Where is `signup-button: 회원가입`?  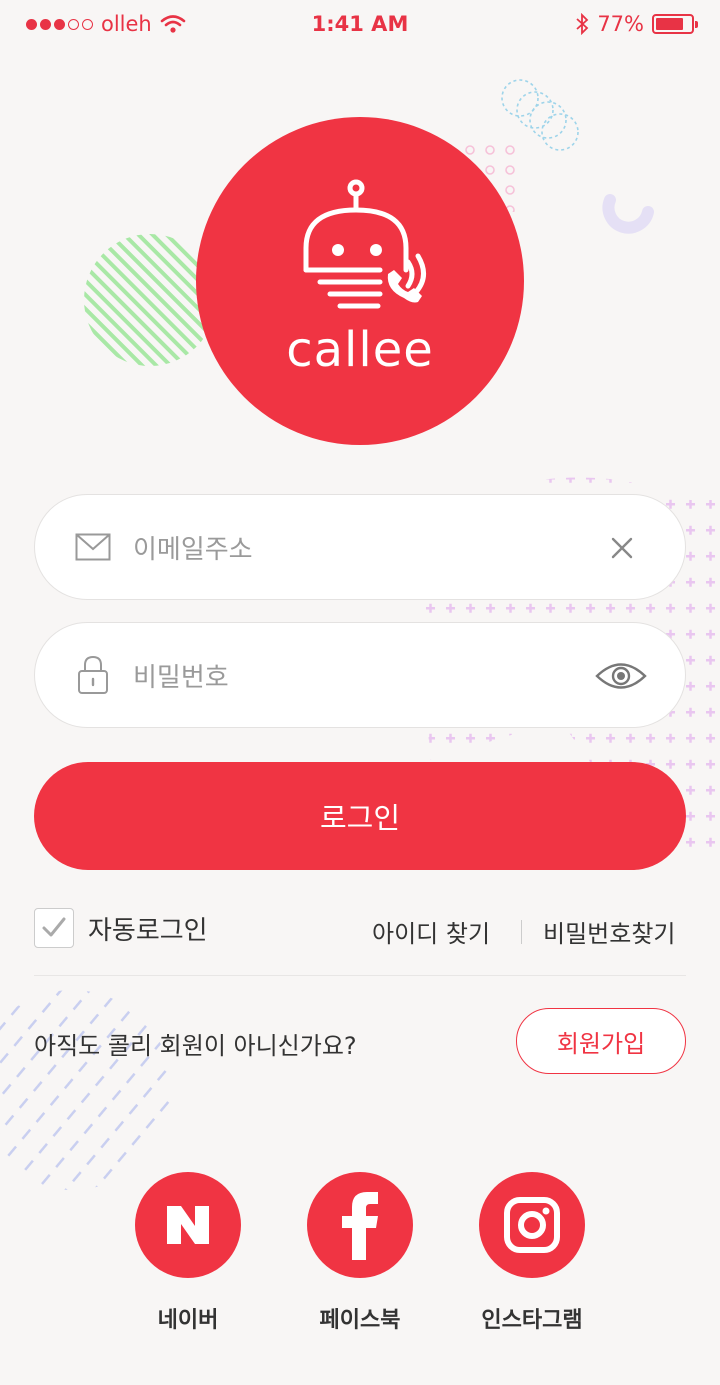 signup-button: 회원가입 is located at coordinates (601, 1041).